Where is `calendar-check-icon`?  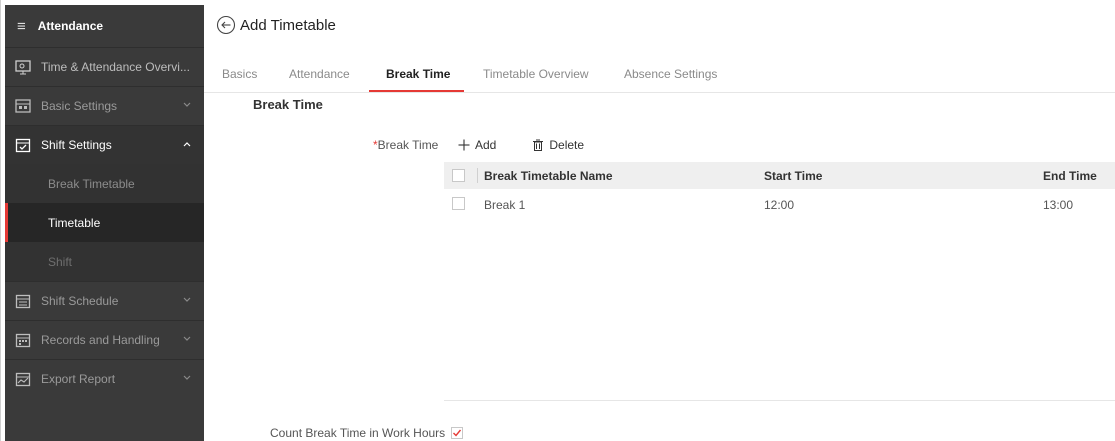 calendar-check-icon is located at coordinates (23, 145).